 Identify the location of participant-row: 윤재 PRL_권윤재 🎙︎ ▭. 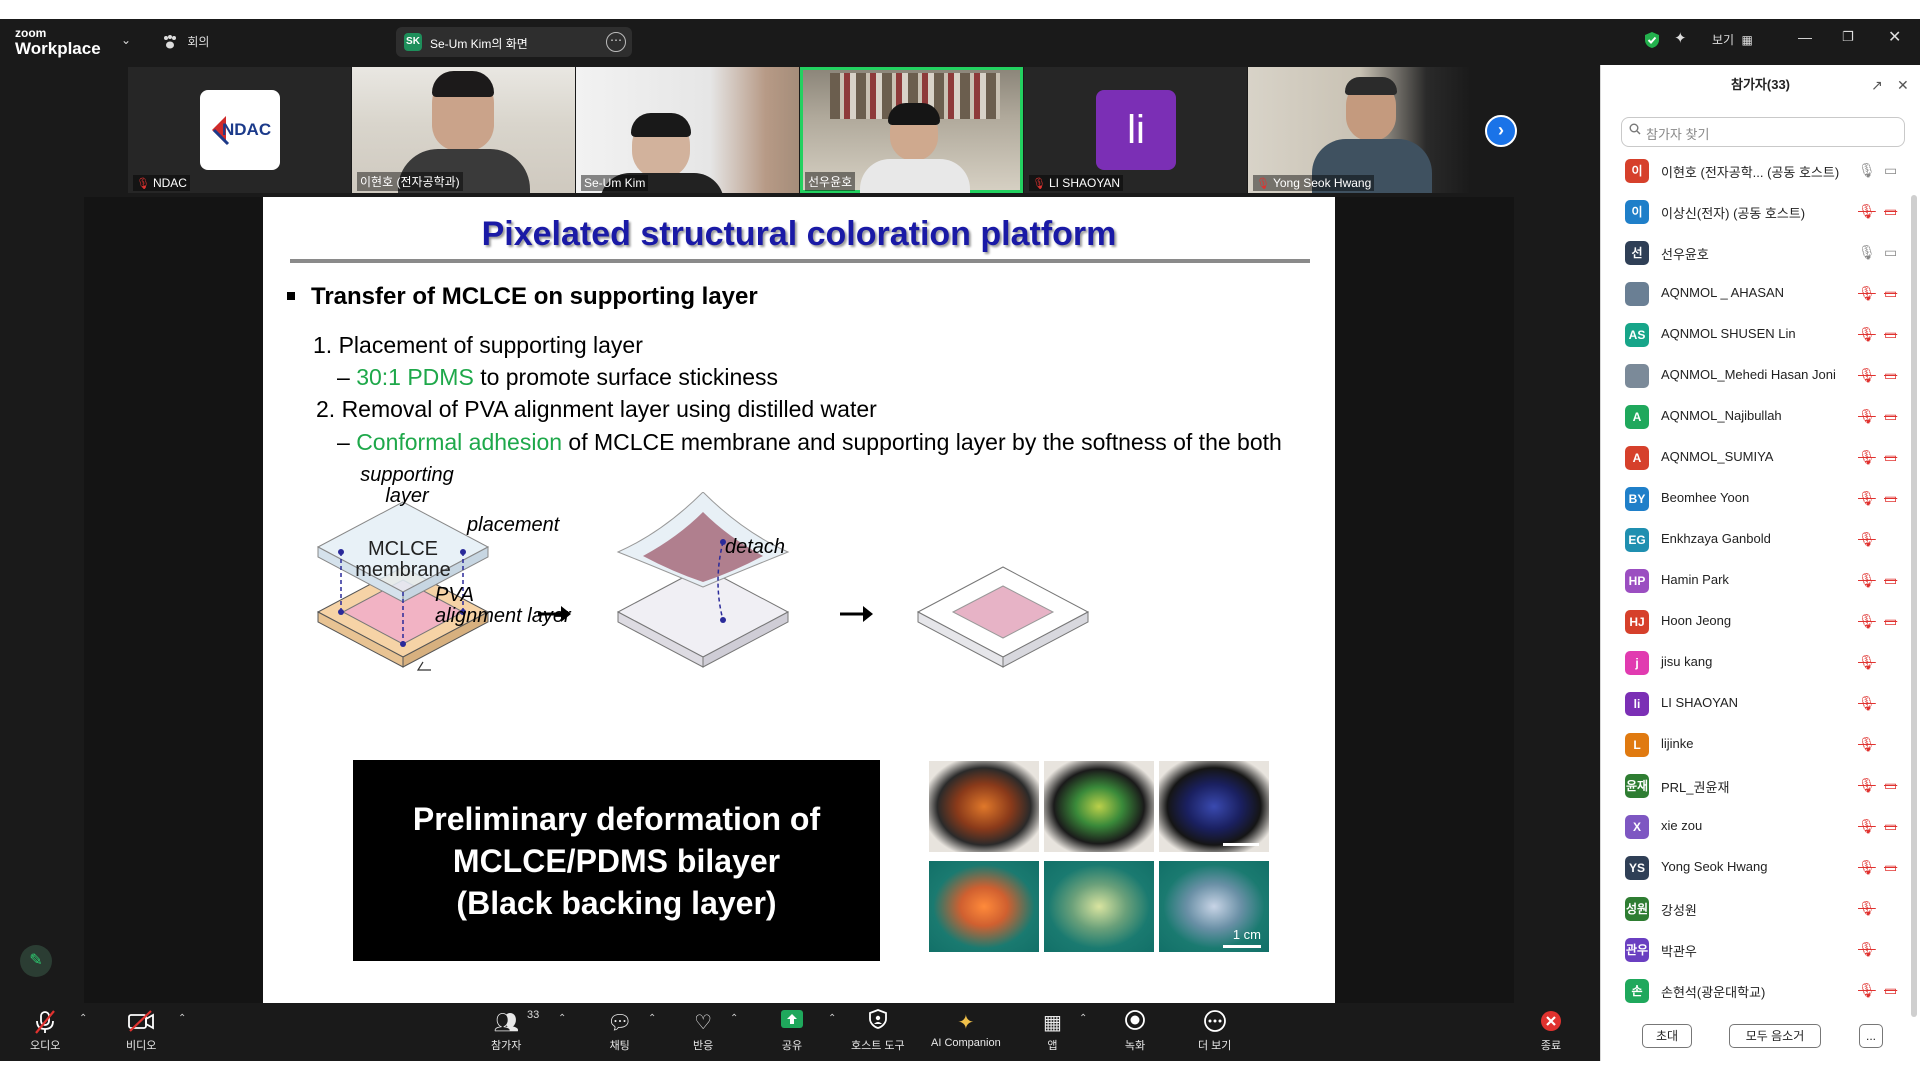
(1755, 785).